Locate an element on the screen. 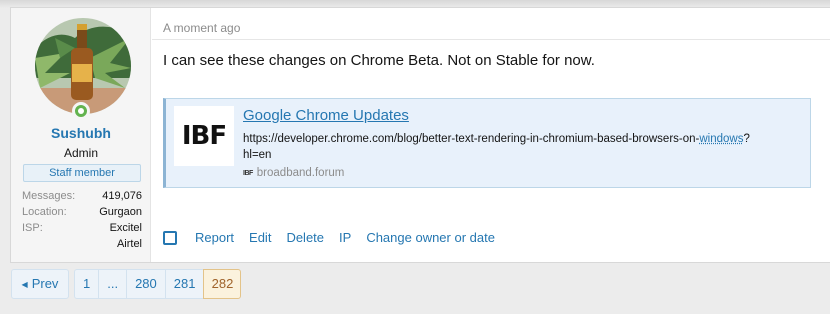 This screenshot has height=314, width=830. stat-value: 419,076 is located at coordinates (122, 196).